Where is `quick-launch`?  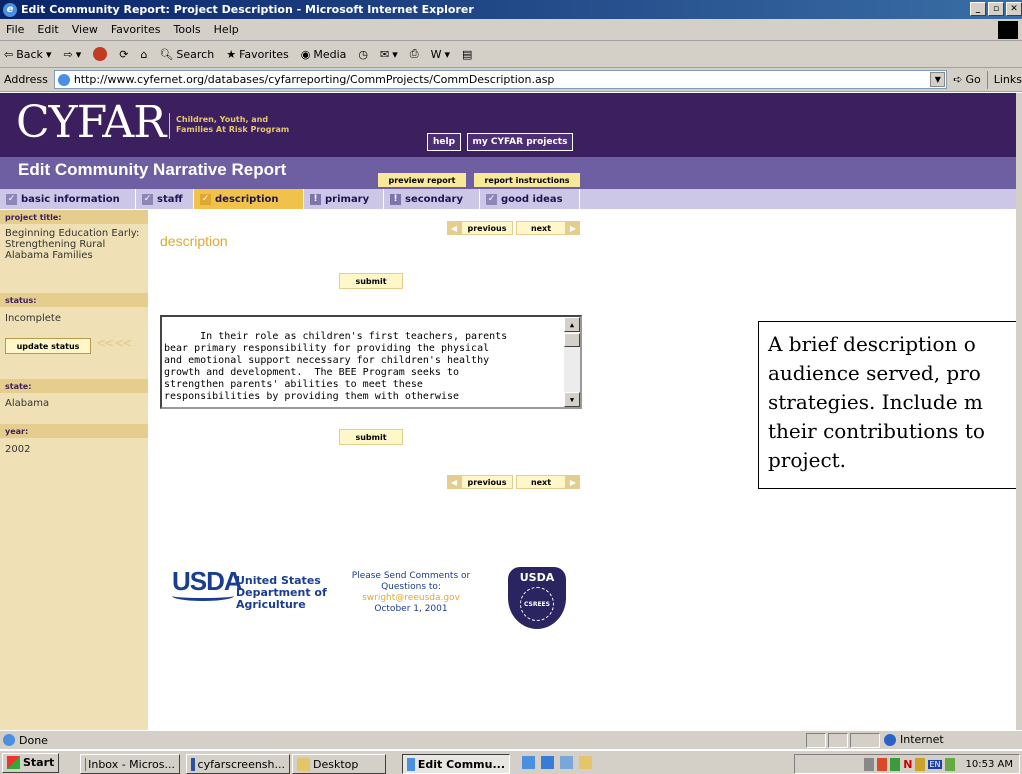
quick-launch is located at coordinates (557, 762).